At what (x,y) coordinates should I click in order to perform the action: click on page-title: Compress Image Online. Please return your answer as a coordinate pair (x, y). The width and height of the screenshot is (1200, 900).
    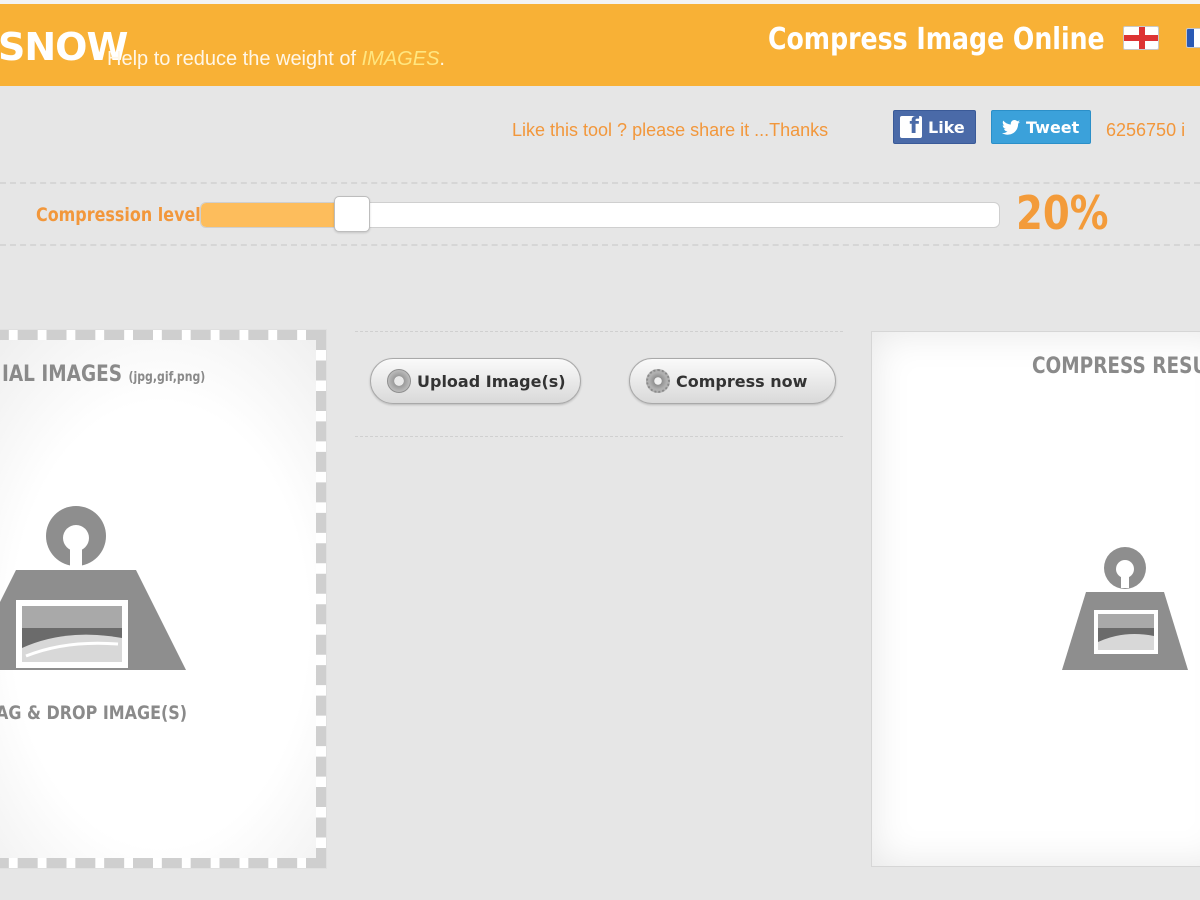
    Looking at the image, I should click on (936, 39).